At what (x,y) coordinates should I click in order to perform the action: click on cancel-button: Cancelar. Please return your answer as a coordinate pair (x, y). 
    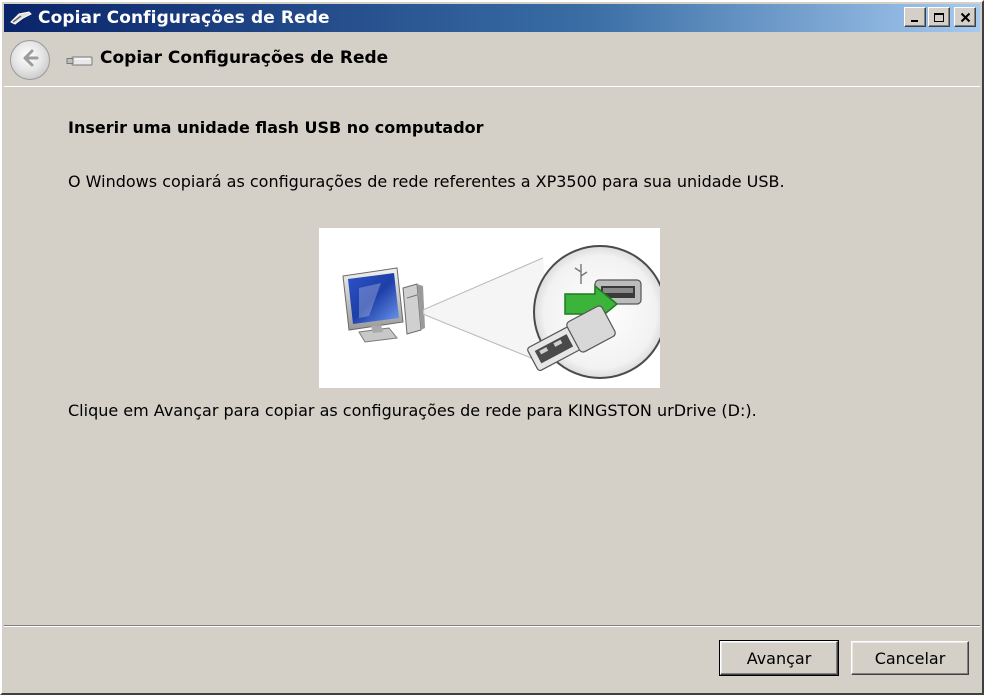
    Looking at the image, I should click on (910, 658).